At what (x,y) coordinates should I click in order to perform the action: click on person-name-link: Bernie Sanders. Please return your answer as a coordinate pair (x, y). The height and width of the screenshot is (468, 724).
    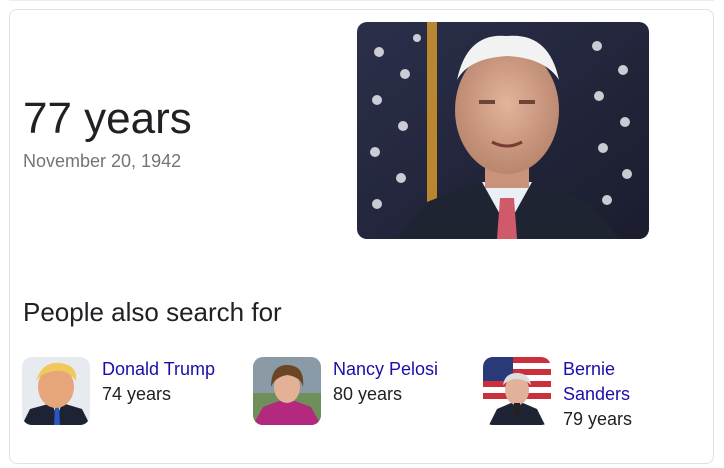
    Looking at the image, I should click on (603, 382).